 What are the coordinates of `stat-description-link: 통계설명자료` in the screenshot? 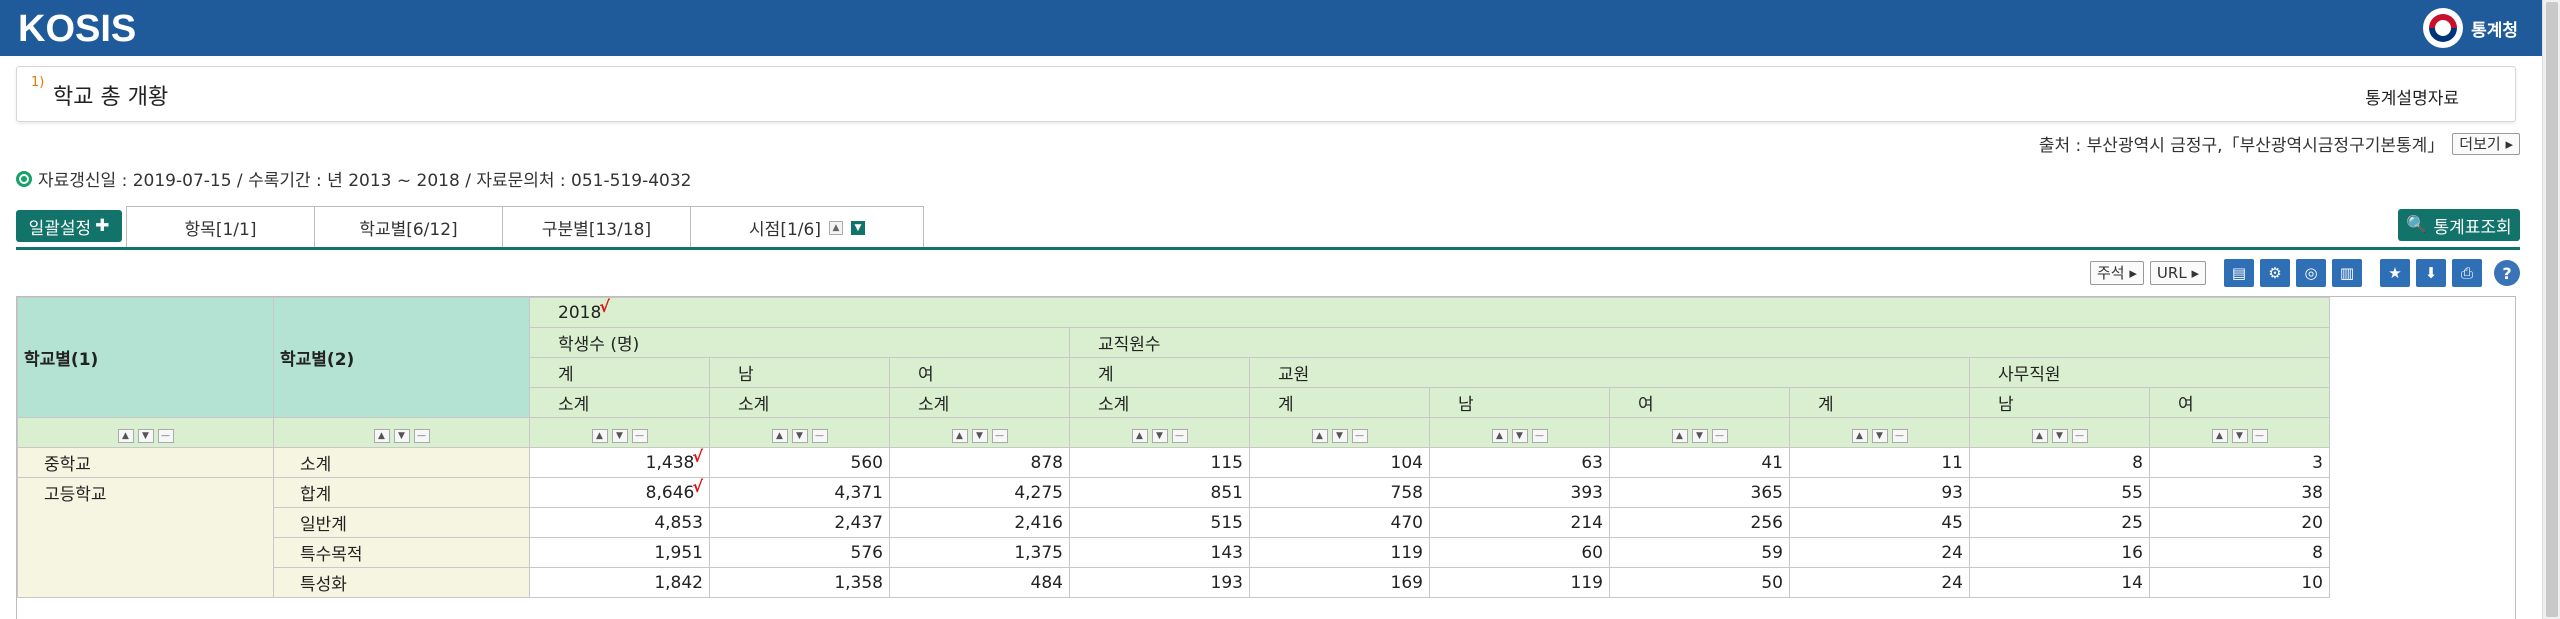 It's located at (2412, 96).